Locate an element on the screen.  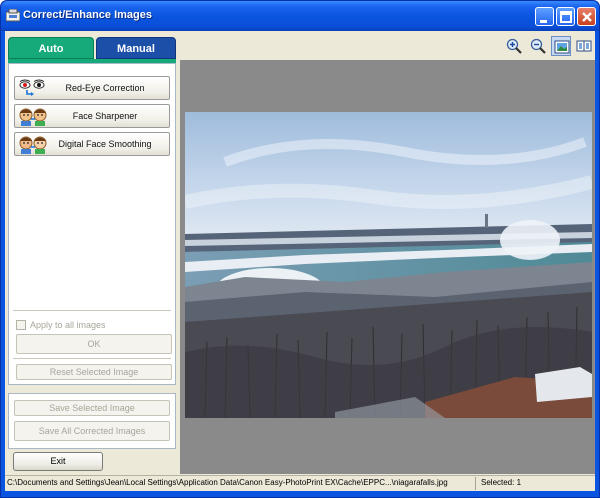
digital-face-smoothing-label: Digital Face Smoothing is located at coordinates (105, 144).